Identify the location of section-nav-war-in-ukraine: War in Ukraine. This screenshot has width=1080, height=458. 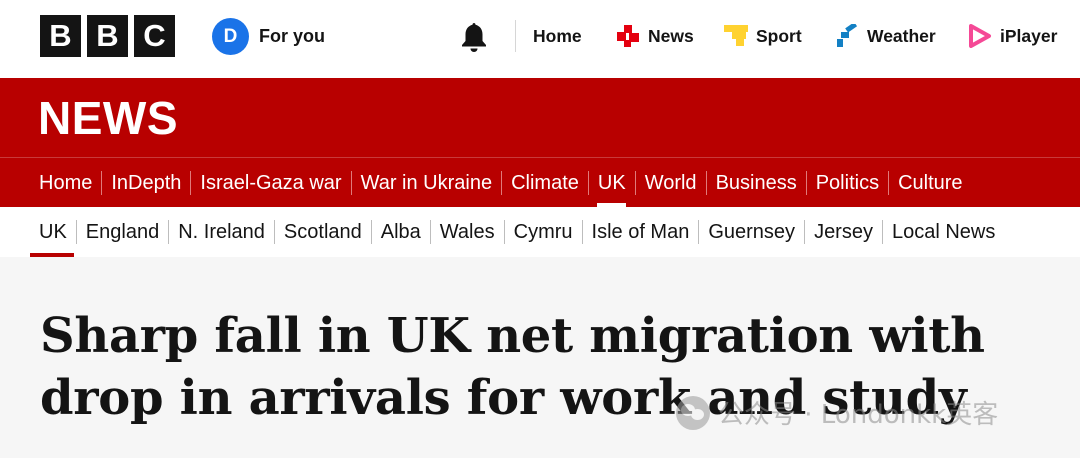
(427, 183).